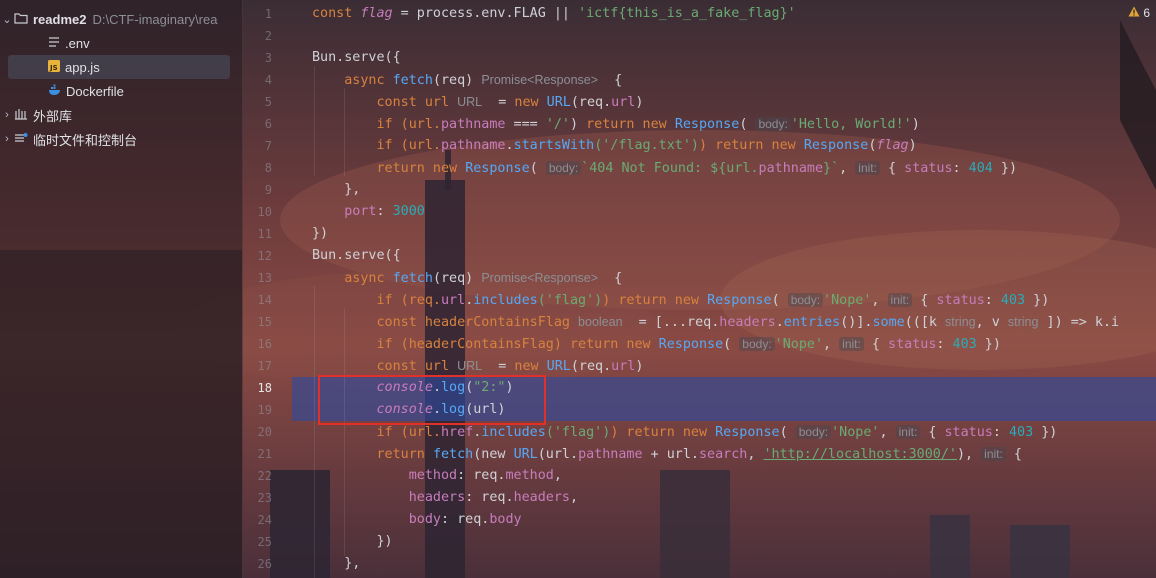  I want to click on line-number: 23, so click(252, 498).